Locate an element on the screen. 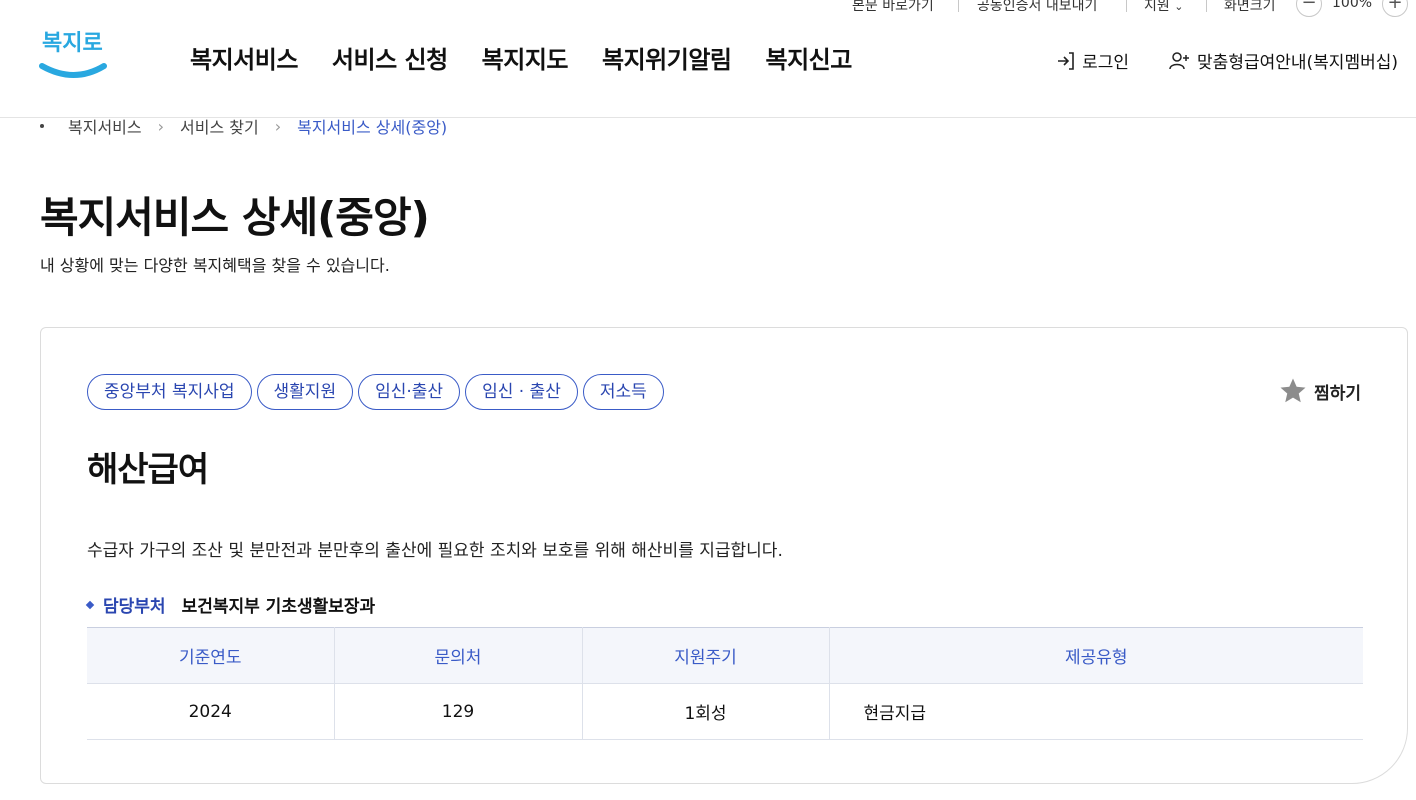 Image resolution: width=1416 pixels, height=800 pixels. table-cell-type: 현금지급 is located at coordinates (1096, 711).